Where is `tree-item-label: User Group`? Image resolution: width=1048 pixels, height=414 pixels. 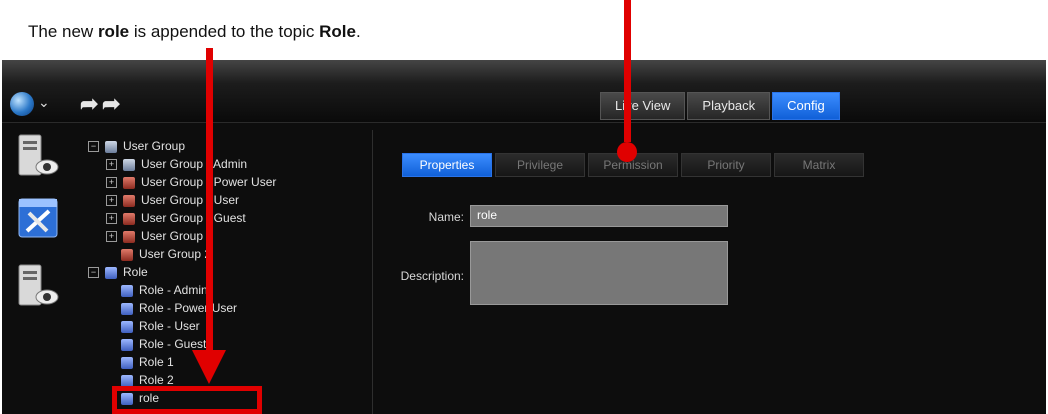
tree-item-label: User Group is located at coordinates (154, 146).